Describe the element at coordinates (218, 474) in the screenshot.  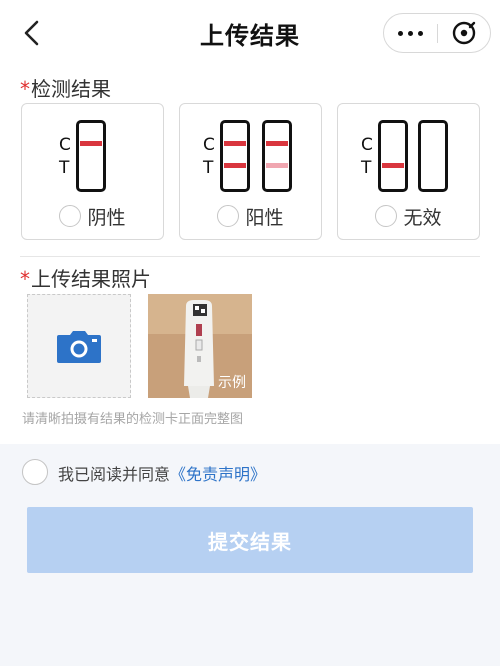
I see `disclaimer-link: 《免责声明》` at that location.